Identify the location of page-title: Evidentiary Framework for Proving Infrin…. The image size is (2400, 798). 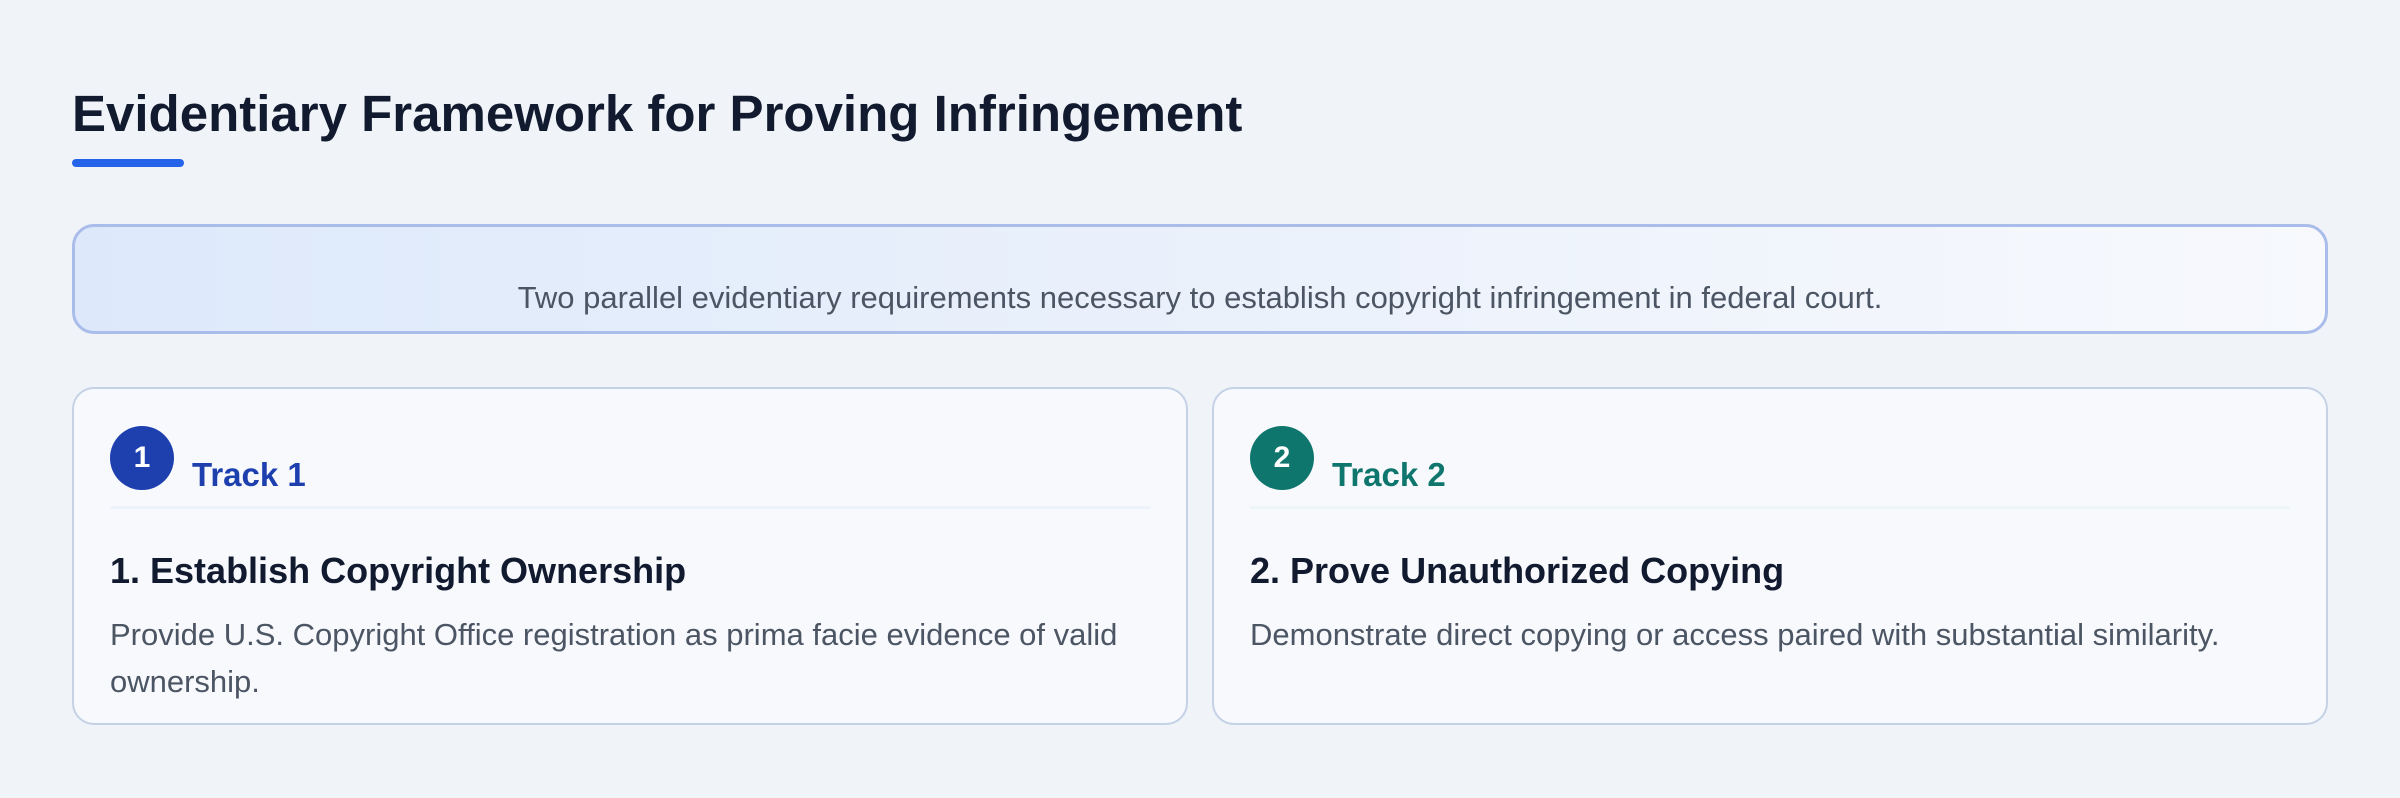
(657, 113).